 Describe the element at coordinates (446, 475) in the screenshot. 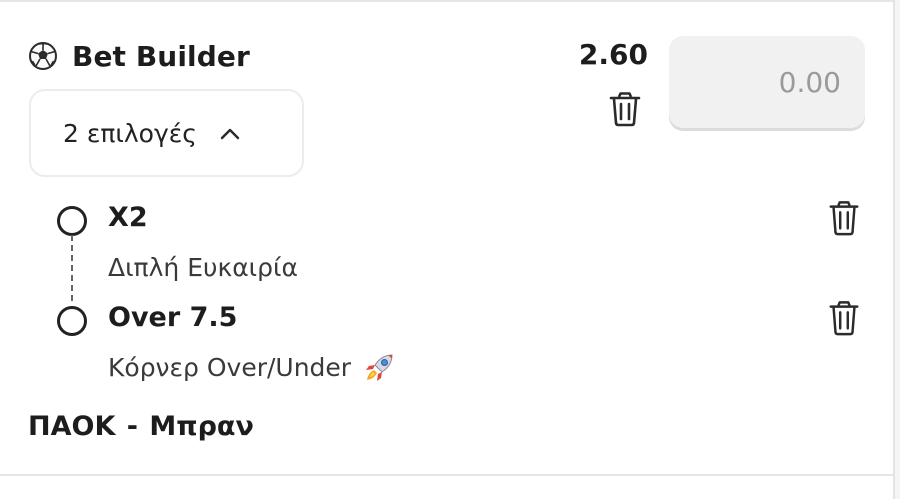

I see `bottom-divider` at that location.